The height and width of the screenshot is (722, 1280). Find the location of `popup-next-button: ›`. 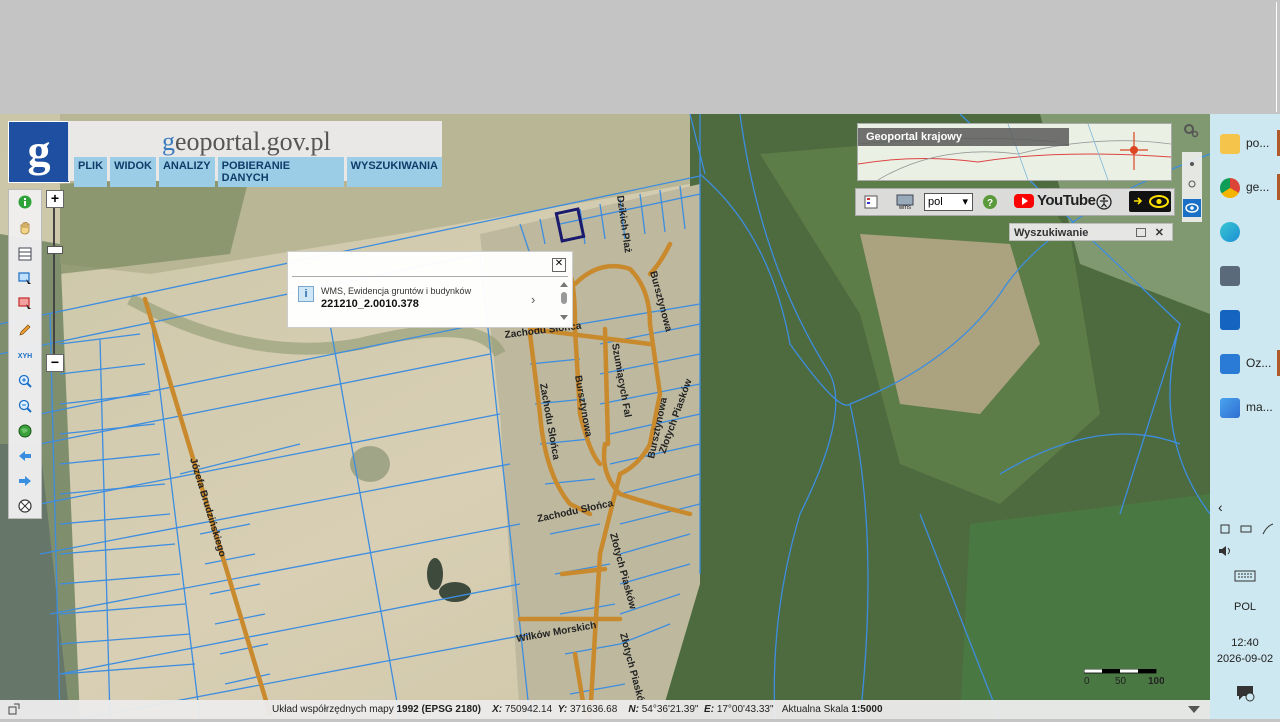

popup-next-button: › is located at coordinates (533, 299).